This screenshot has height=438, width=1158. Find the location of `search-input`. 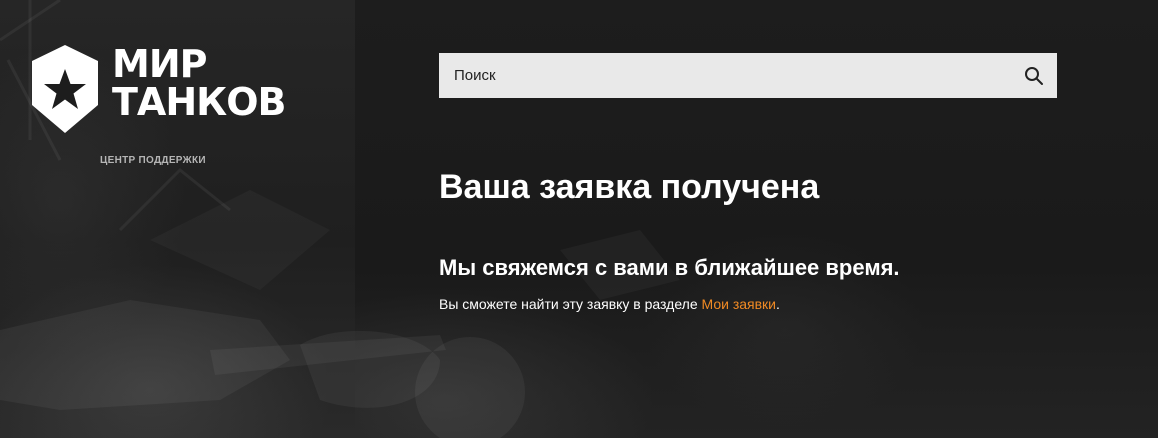

search-input is located at coordinates (725, 75).